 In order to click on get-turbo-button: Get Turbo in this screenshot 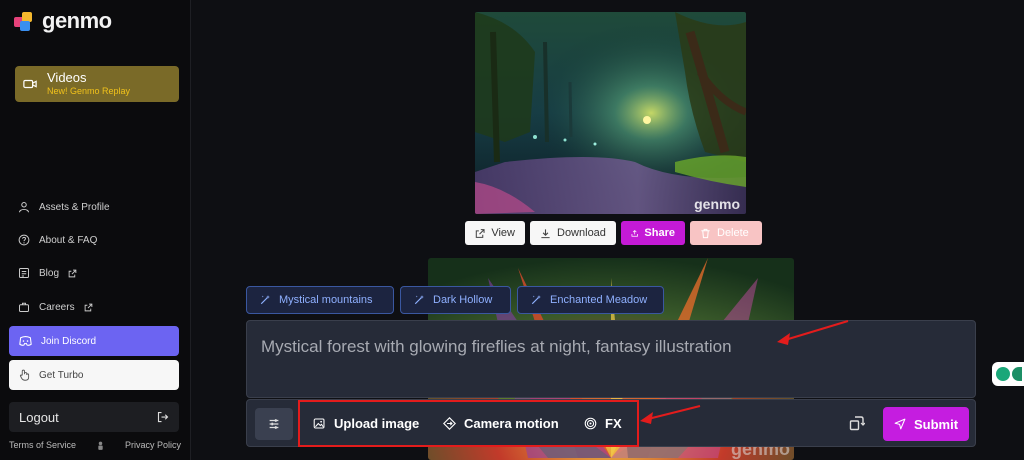, I will do `click(94, 375)`.